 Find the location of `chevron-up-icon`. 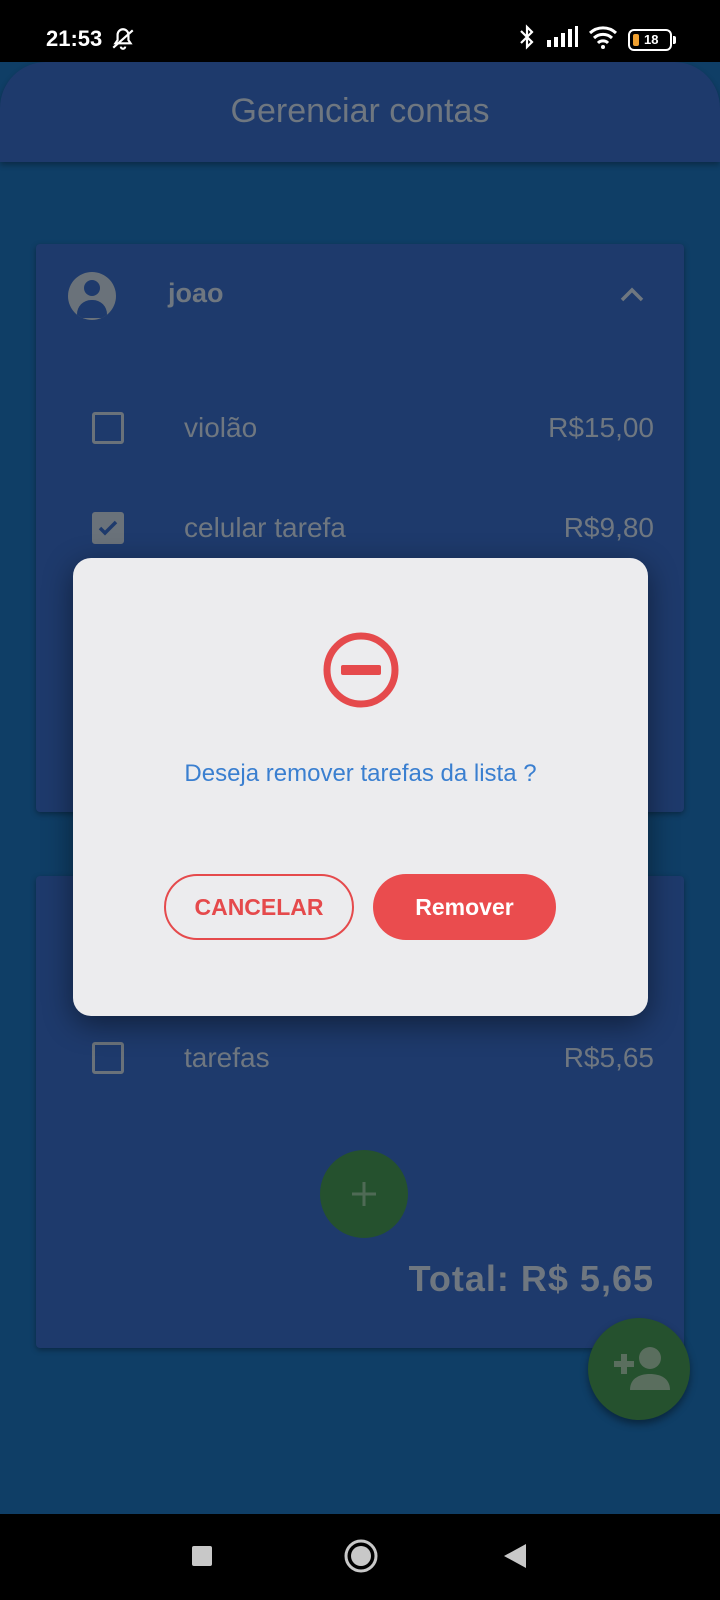

chevron-up-icon is located at coordinates (632, 296).